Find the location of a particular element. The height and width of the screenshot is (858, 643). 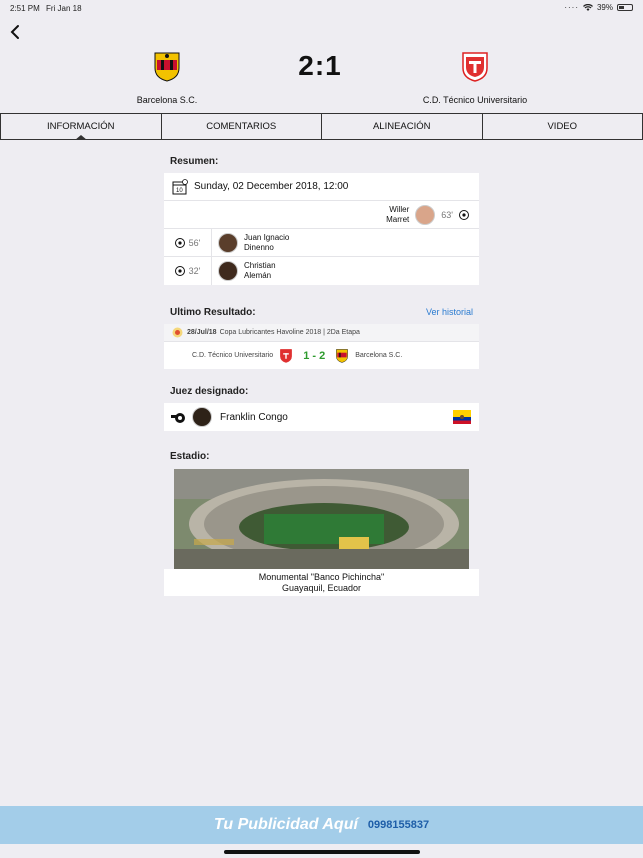

stadium-photo is located at coordinates (321, 519).